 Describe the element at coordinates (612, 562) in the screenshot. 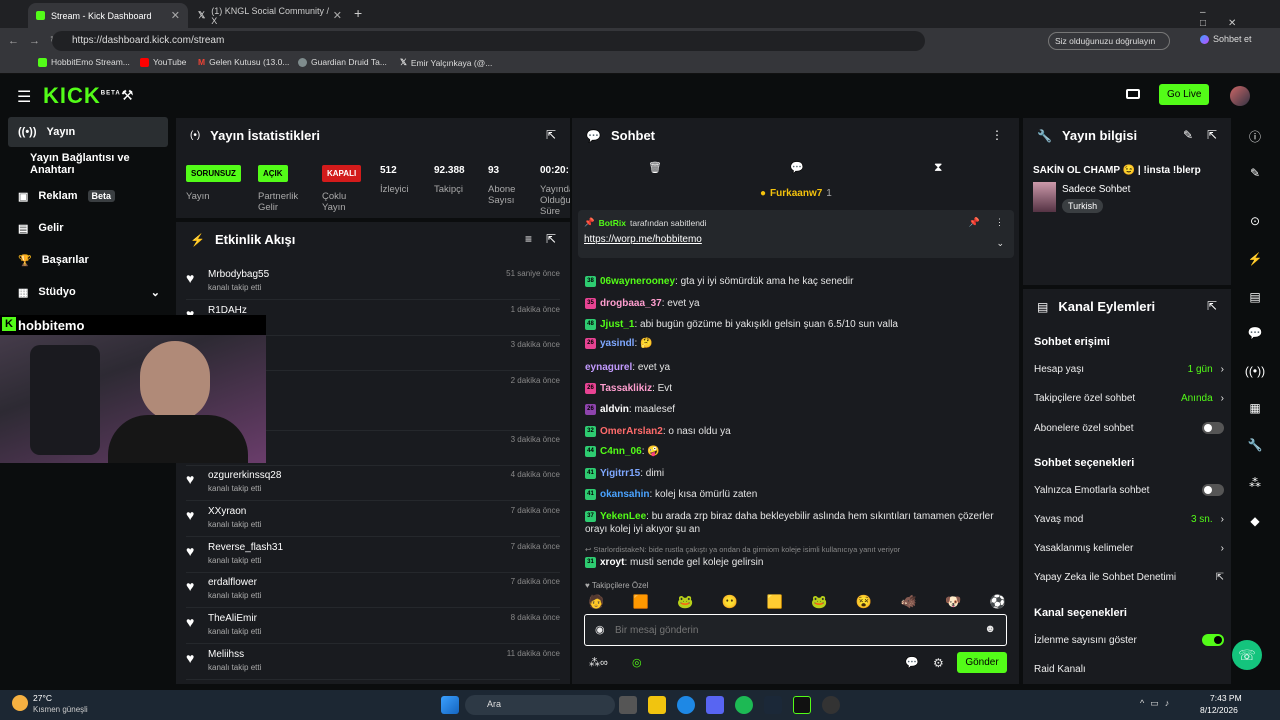

I see `chat-username: xroyt` at that location.